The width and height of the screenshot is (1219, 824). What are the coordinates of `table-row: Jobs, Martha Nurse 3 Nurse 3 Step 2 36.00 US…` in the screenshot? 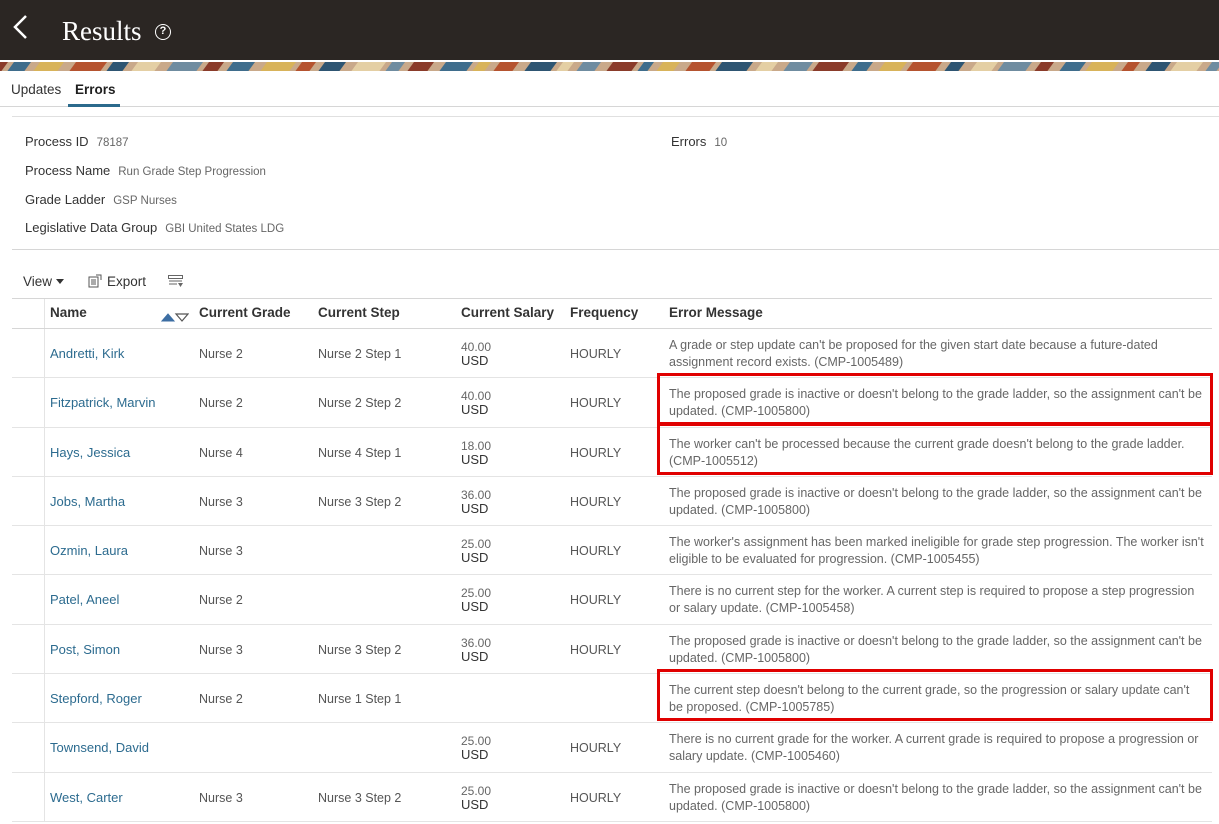 It's located at (612, 501).